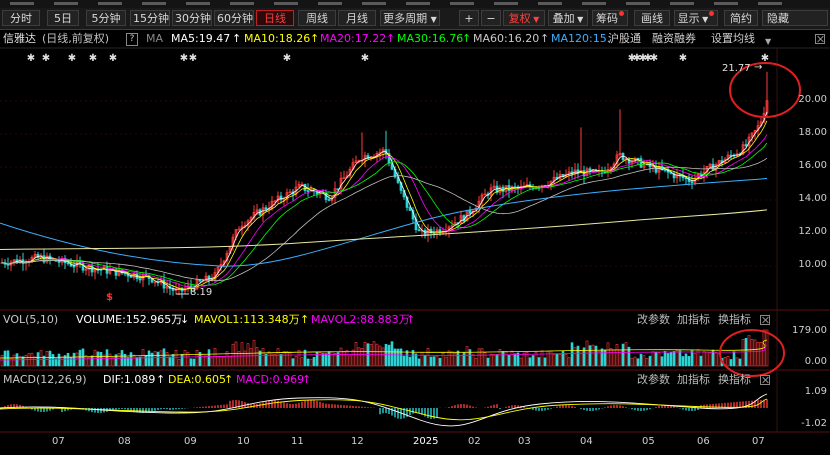  What do you see at coordinates (758, 441) in the screenshot?
I see `month-label: 07` at bounding box center [758, 441].